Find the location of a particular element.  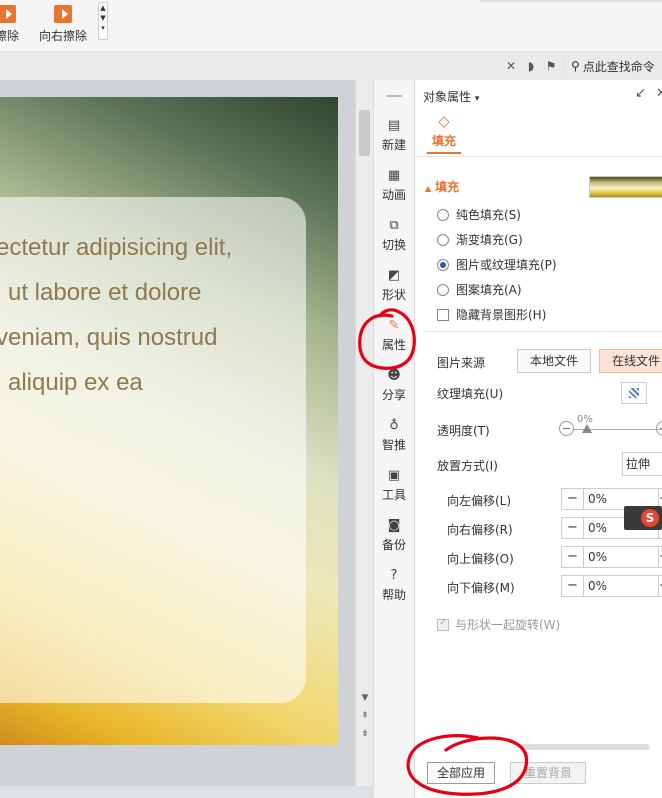

slider-thumb is located at coordinates (587, 428).